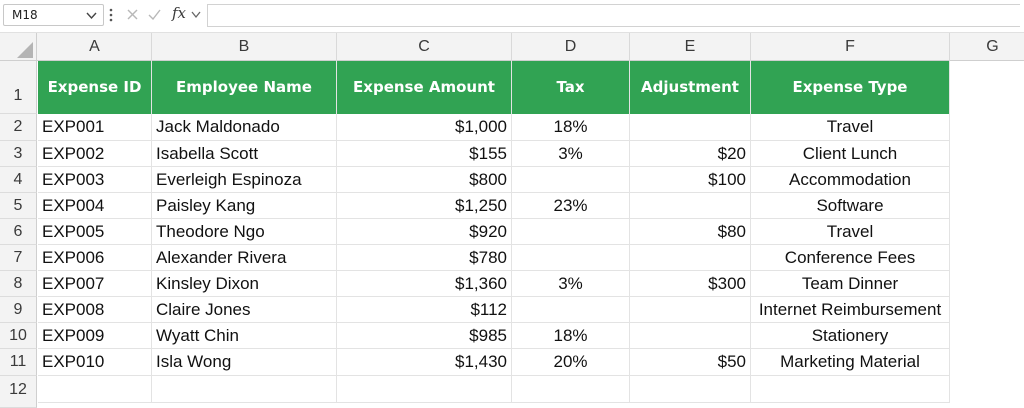 The image size is (1024, 408). Describe the element at coordinates (18, 362) in the screenshot. I see `row-header-11: 11` at that location.